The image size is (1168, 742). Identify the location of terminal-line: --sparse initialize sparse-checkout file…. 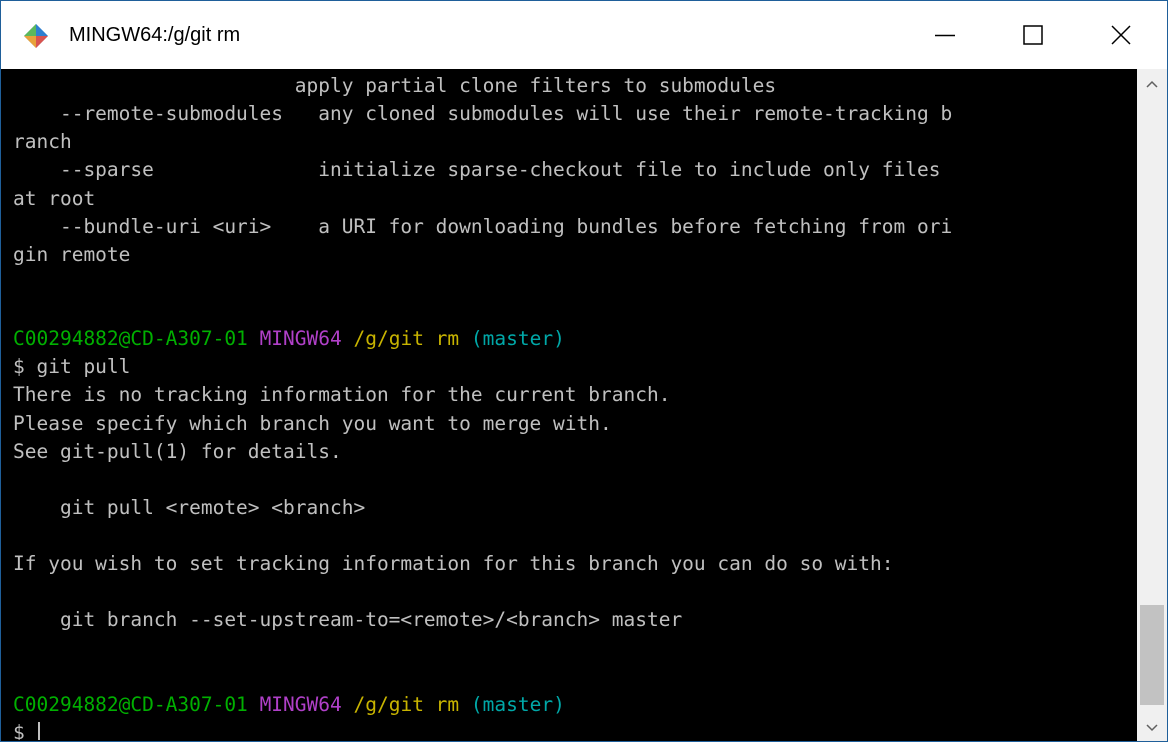
(477, 170).